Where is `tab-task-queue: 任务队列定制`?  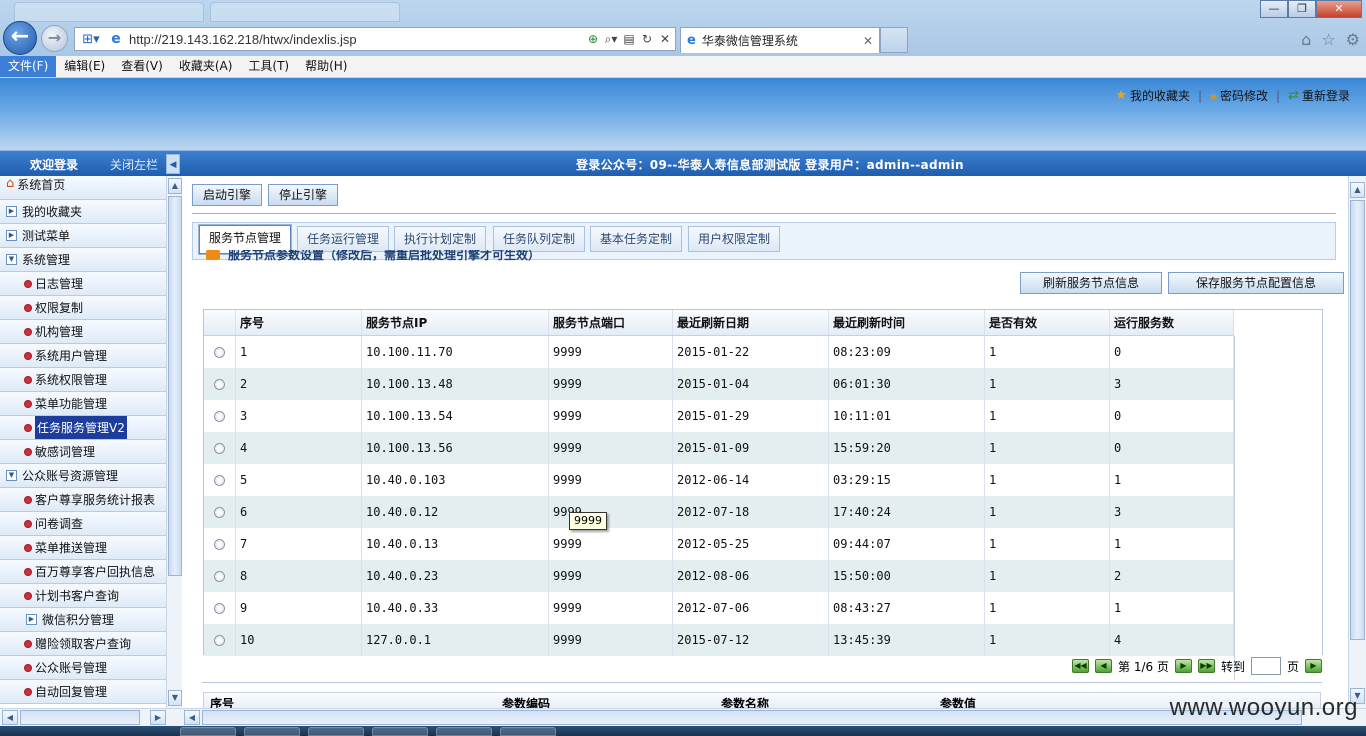 tab-task-queue: 任务队列定制 is located at coordinates (539, 239).